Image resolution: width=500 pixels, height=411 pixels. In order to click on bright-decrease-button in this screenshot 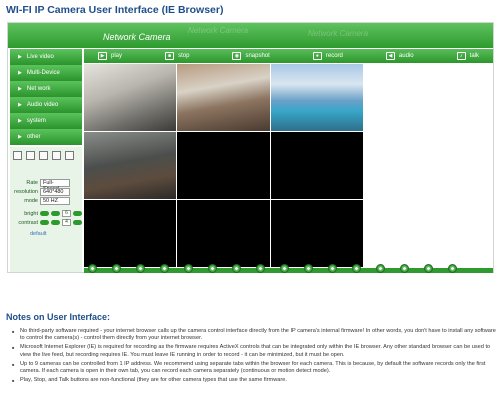, I will do `click(44, 213)`.